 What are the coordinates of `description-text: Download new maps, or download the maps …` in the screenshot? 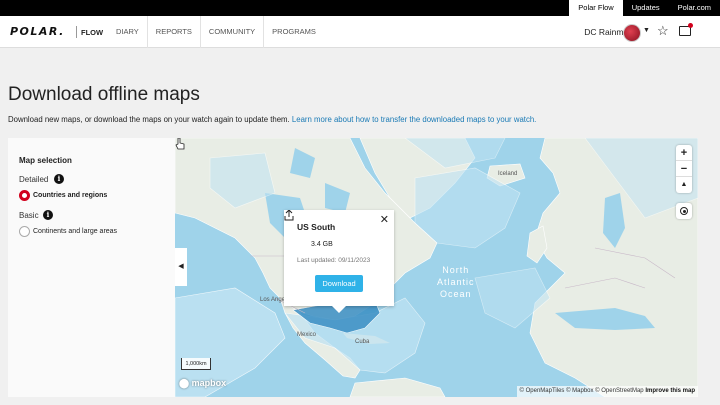 It's located at (149, 119).